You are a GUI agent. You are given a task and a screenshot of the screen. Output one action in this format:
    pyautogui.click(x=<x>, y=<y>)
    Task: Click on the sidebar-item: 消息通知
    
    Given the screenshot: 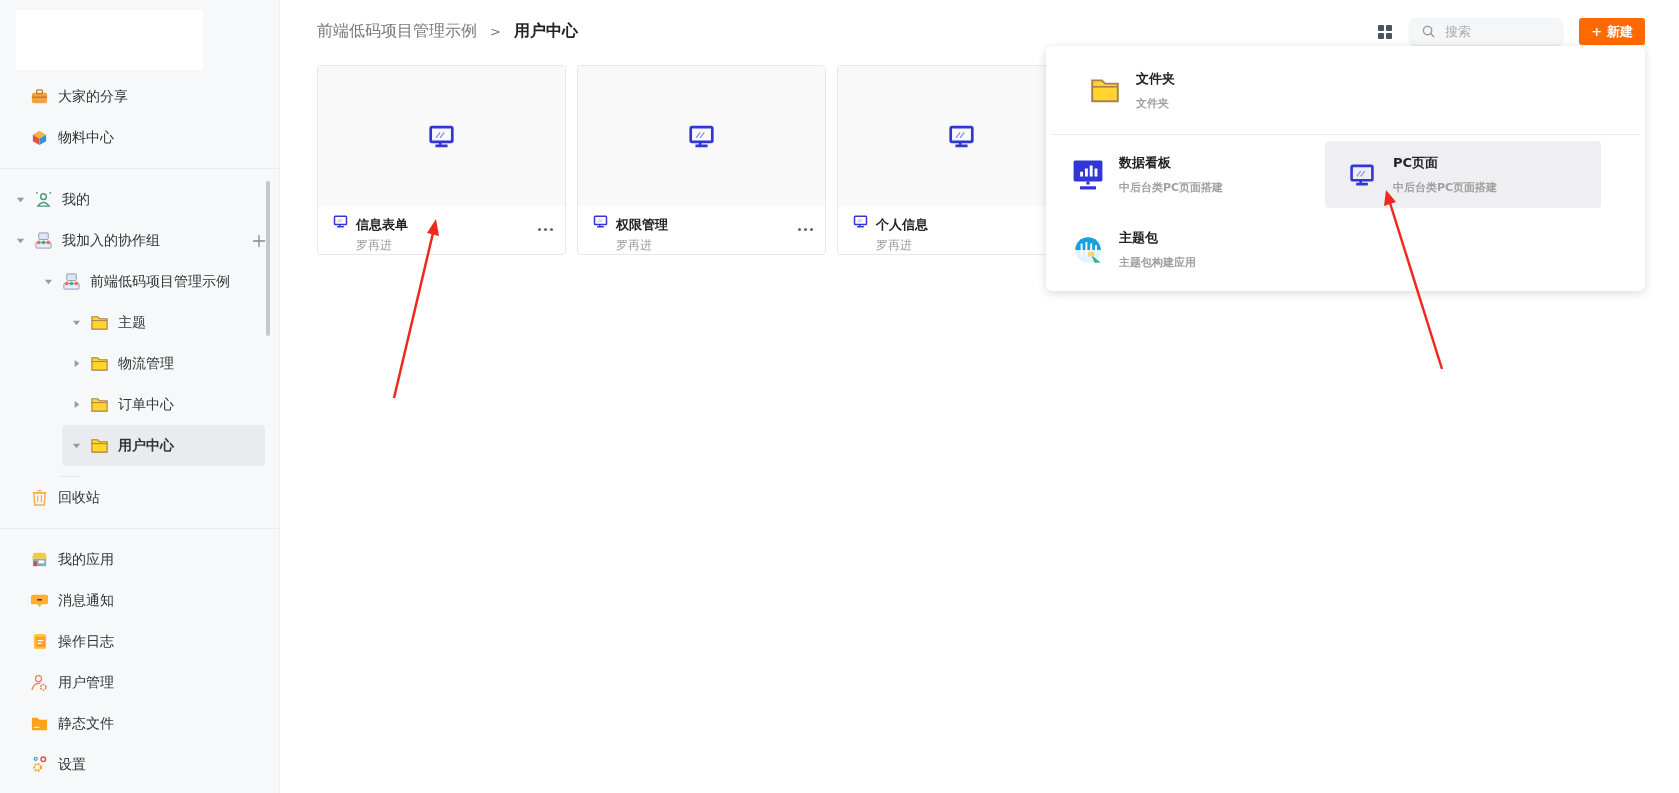 What is the action you would take?
    pyautogui.click(x=132, y=600)
    